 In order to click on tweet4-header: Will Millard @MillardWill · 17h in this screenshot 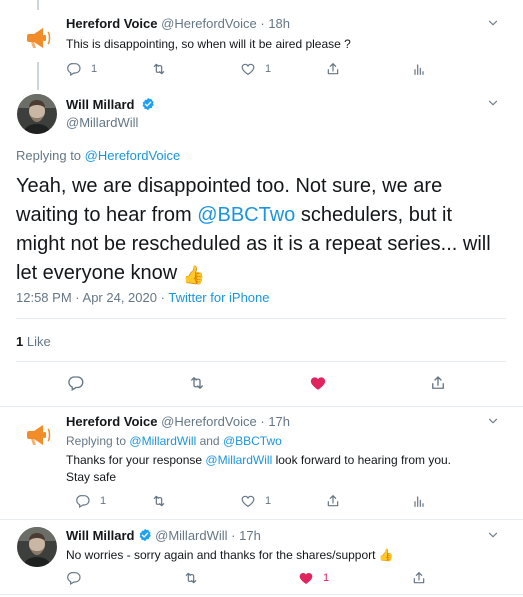, I will do `click(163, 535)`.